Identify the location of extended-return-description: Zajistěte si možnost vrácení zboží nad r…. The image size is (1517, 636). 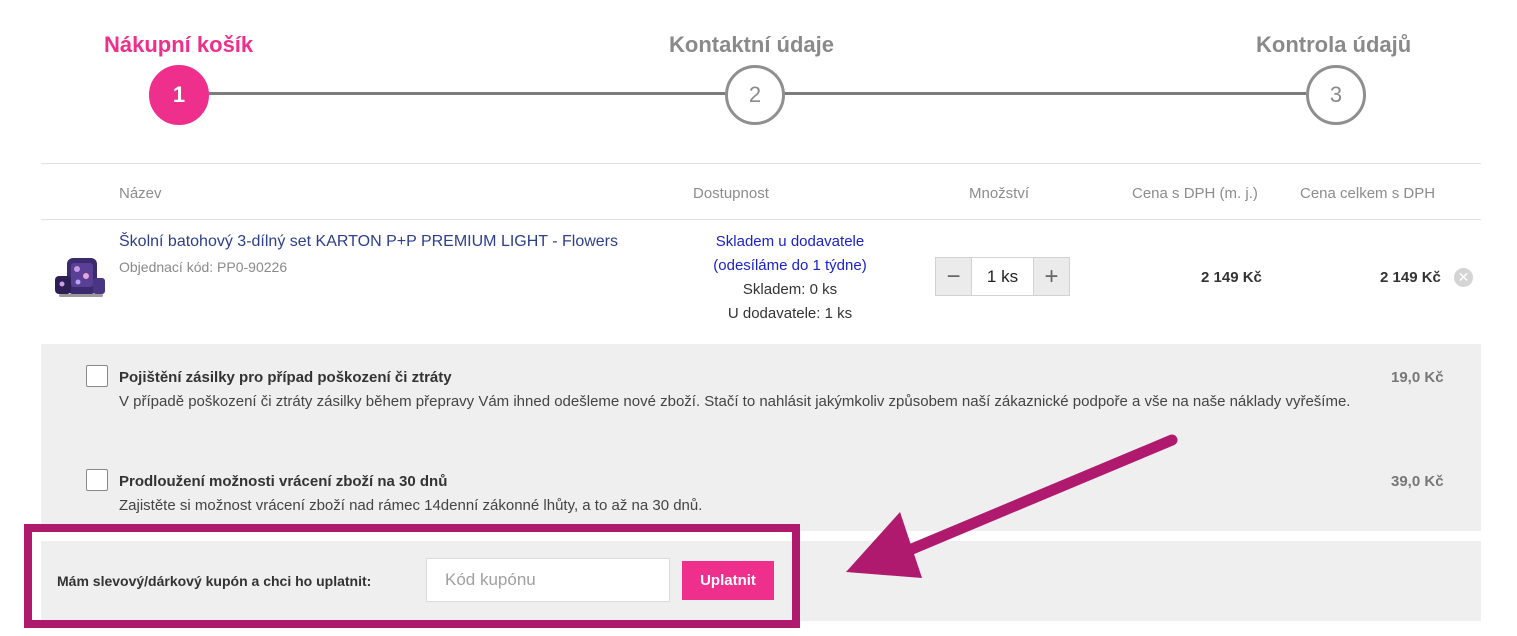
(411, 505).